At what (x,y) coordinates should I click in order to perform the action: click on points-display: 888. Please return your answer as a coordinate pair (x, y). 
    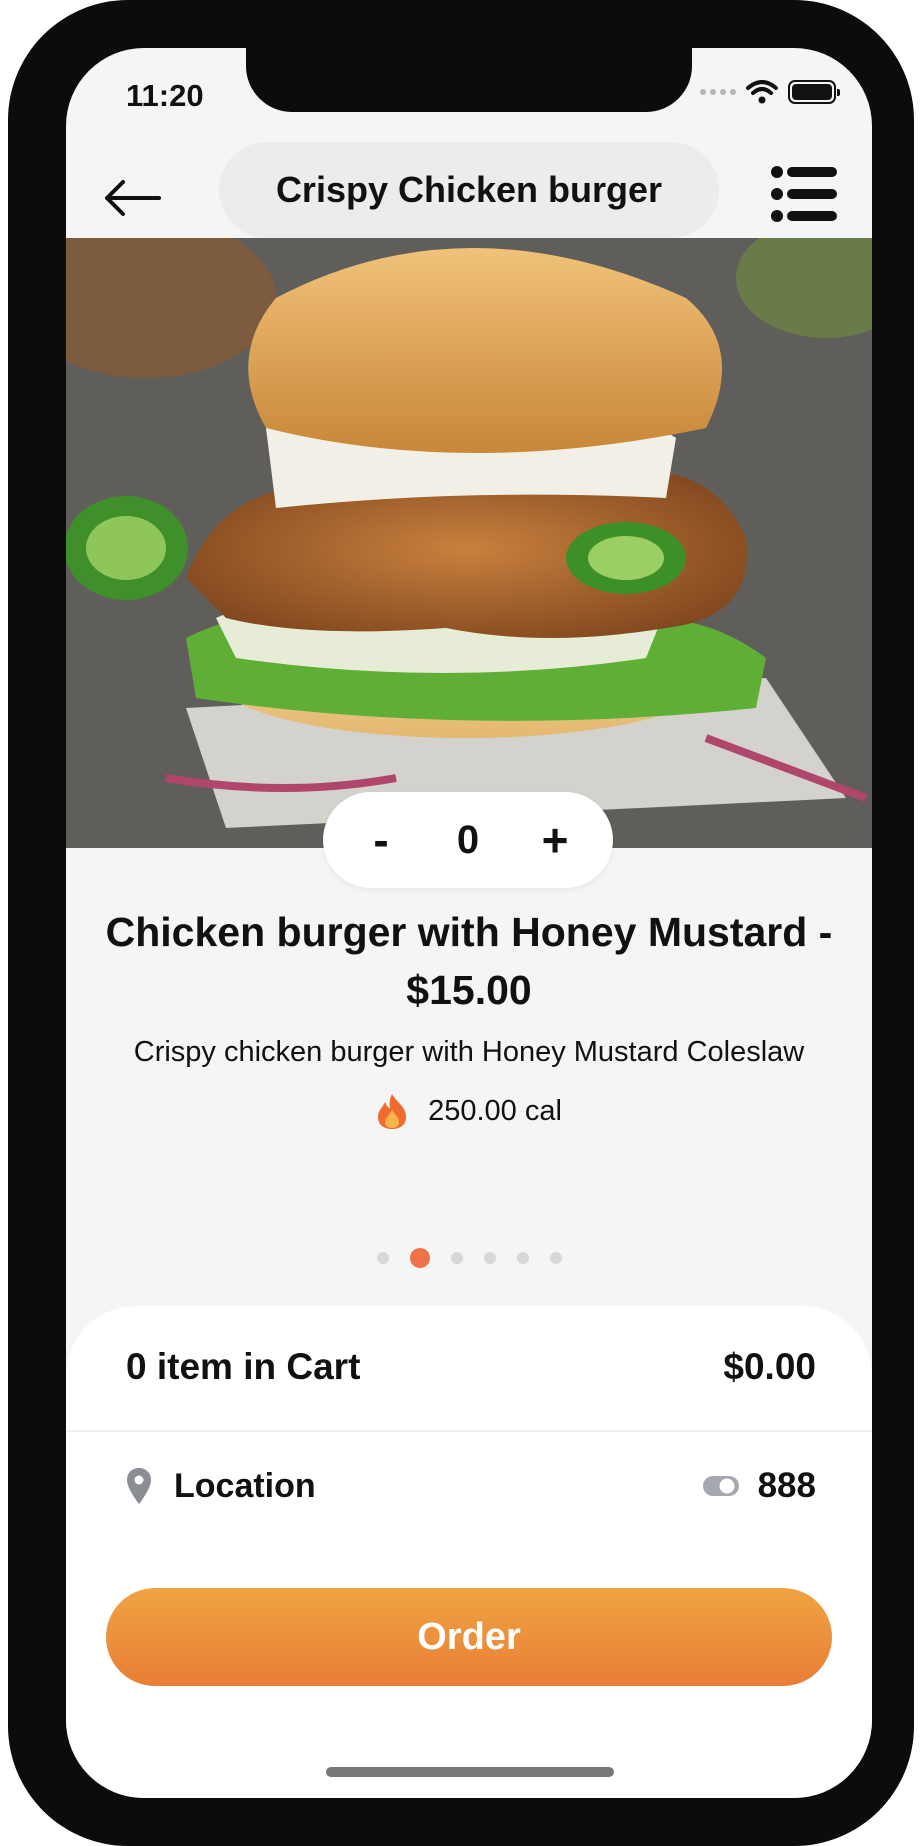
    Looking at the image, I should click on (759, 1486).